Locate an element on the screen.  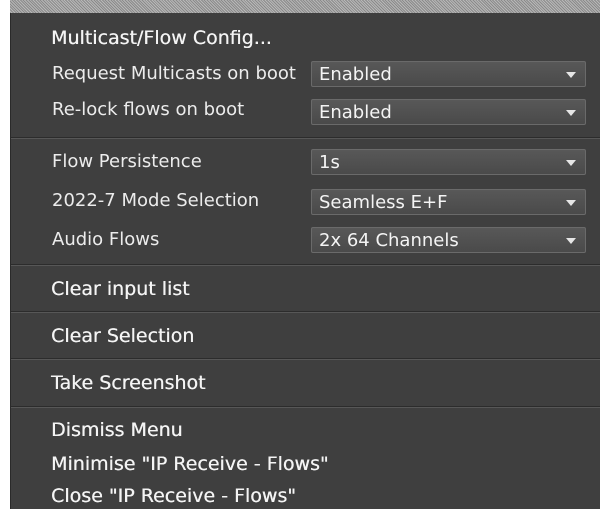
dropdown-value: 1s is located at coordinates (329, 162).